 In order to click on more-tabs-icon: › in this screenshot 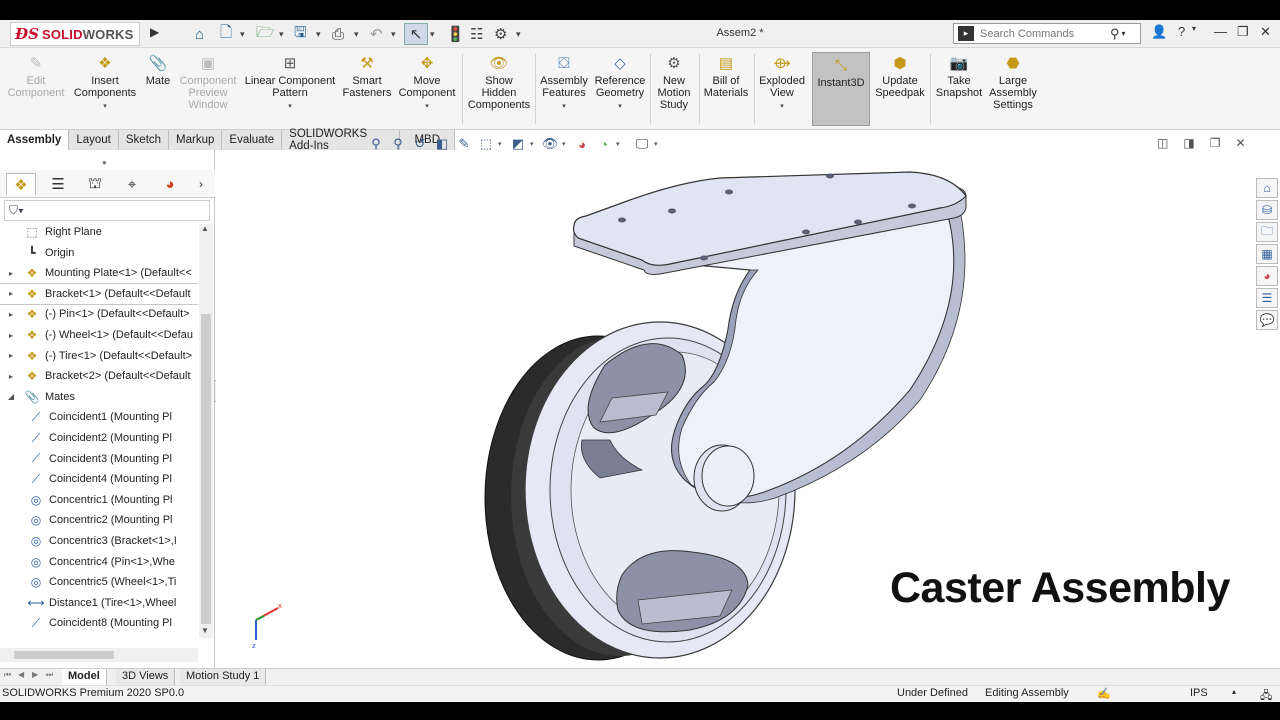, I will do `click(201, 184)`.